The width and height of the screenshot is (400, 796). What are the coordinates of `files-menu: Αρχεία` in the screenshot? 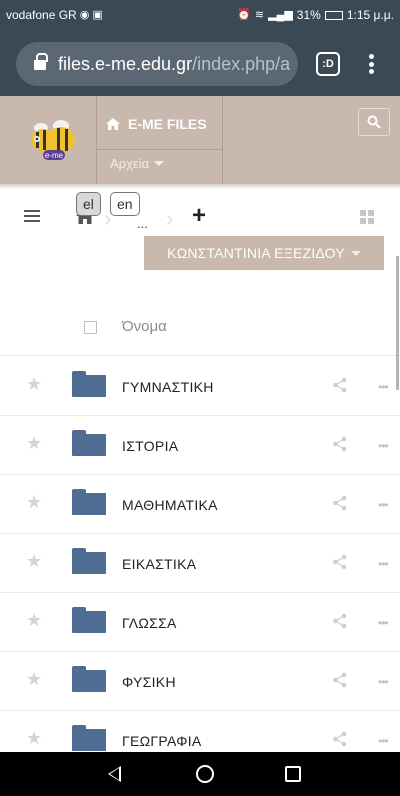 It's located at (137, 163).